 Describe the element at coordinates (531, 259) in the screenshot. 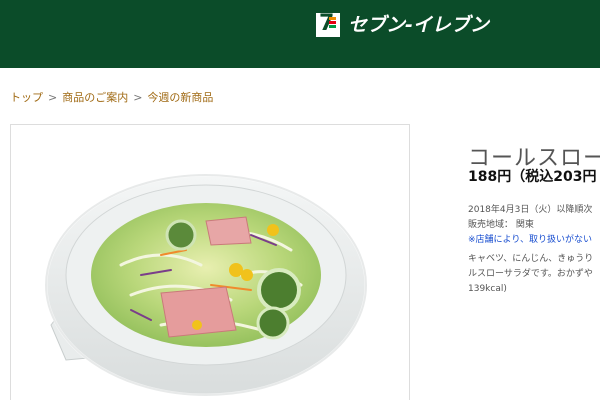

I see `description-line: キャベツ、にんじん、きゅうり` at that location.